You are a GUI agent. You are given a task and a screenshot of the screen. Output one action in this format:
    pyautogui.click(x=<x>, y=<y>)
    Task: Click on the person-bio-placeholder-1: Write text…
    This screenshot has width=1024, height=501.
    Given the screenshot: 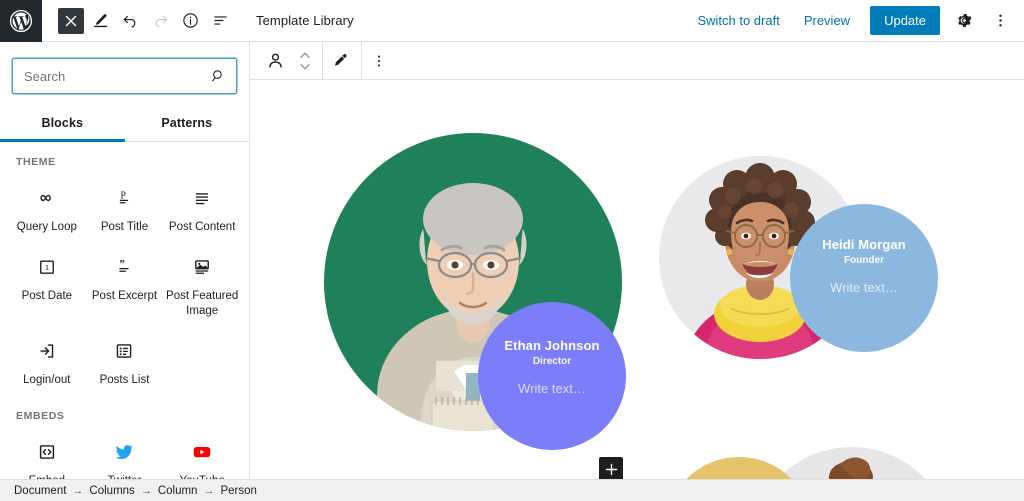 What is the action you would take?
    pyautogui.click(x=552, y=388)
    